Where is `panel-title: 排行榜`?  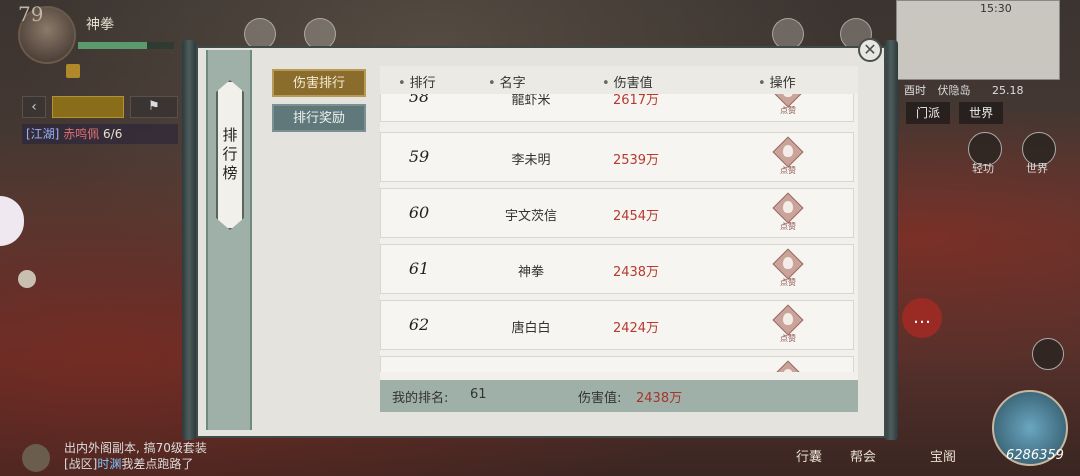 panel-title: 排行榜 is located at coordinates (229, 155).